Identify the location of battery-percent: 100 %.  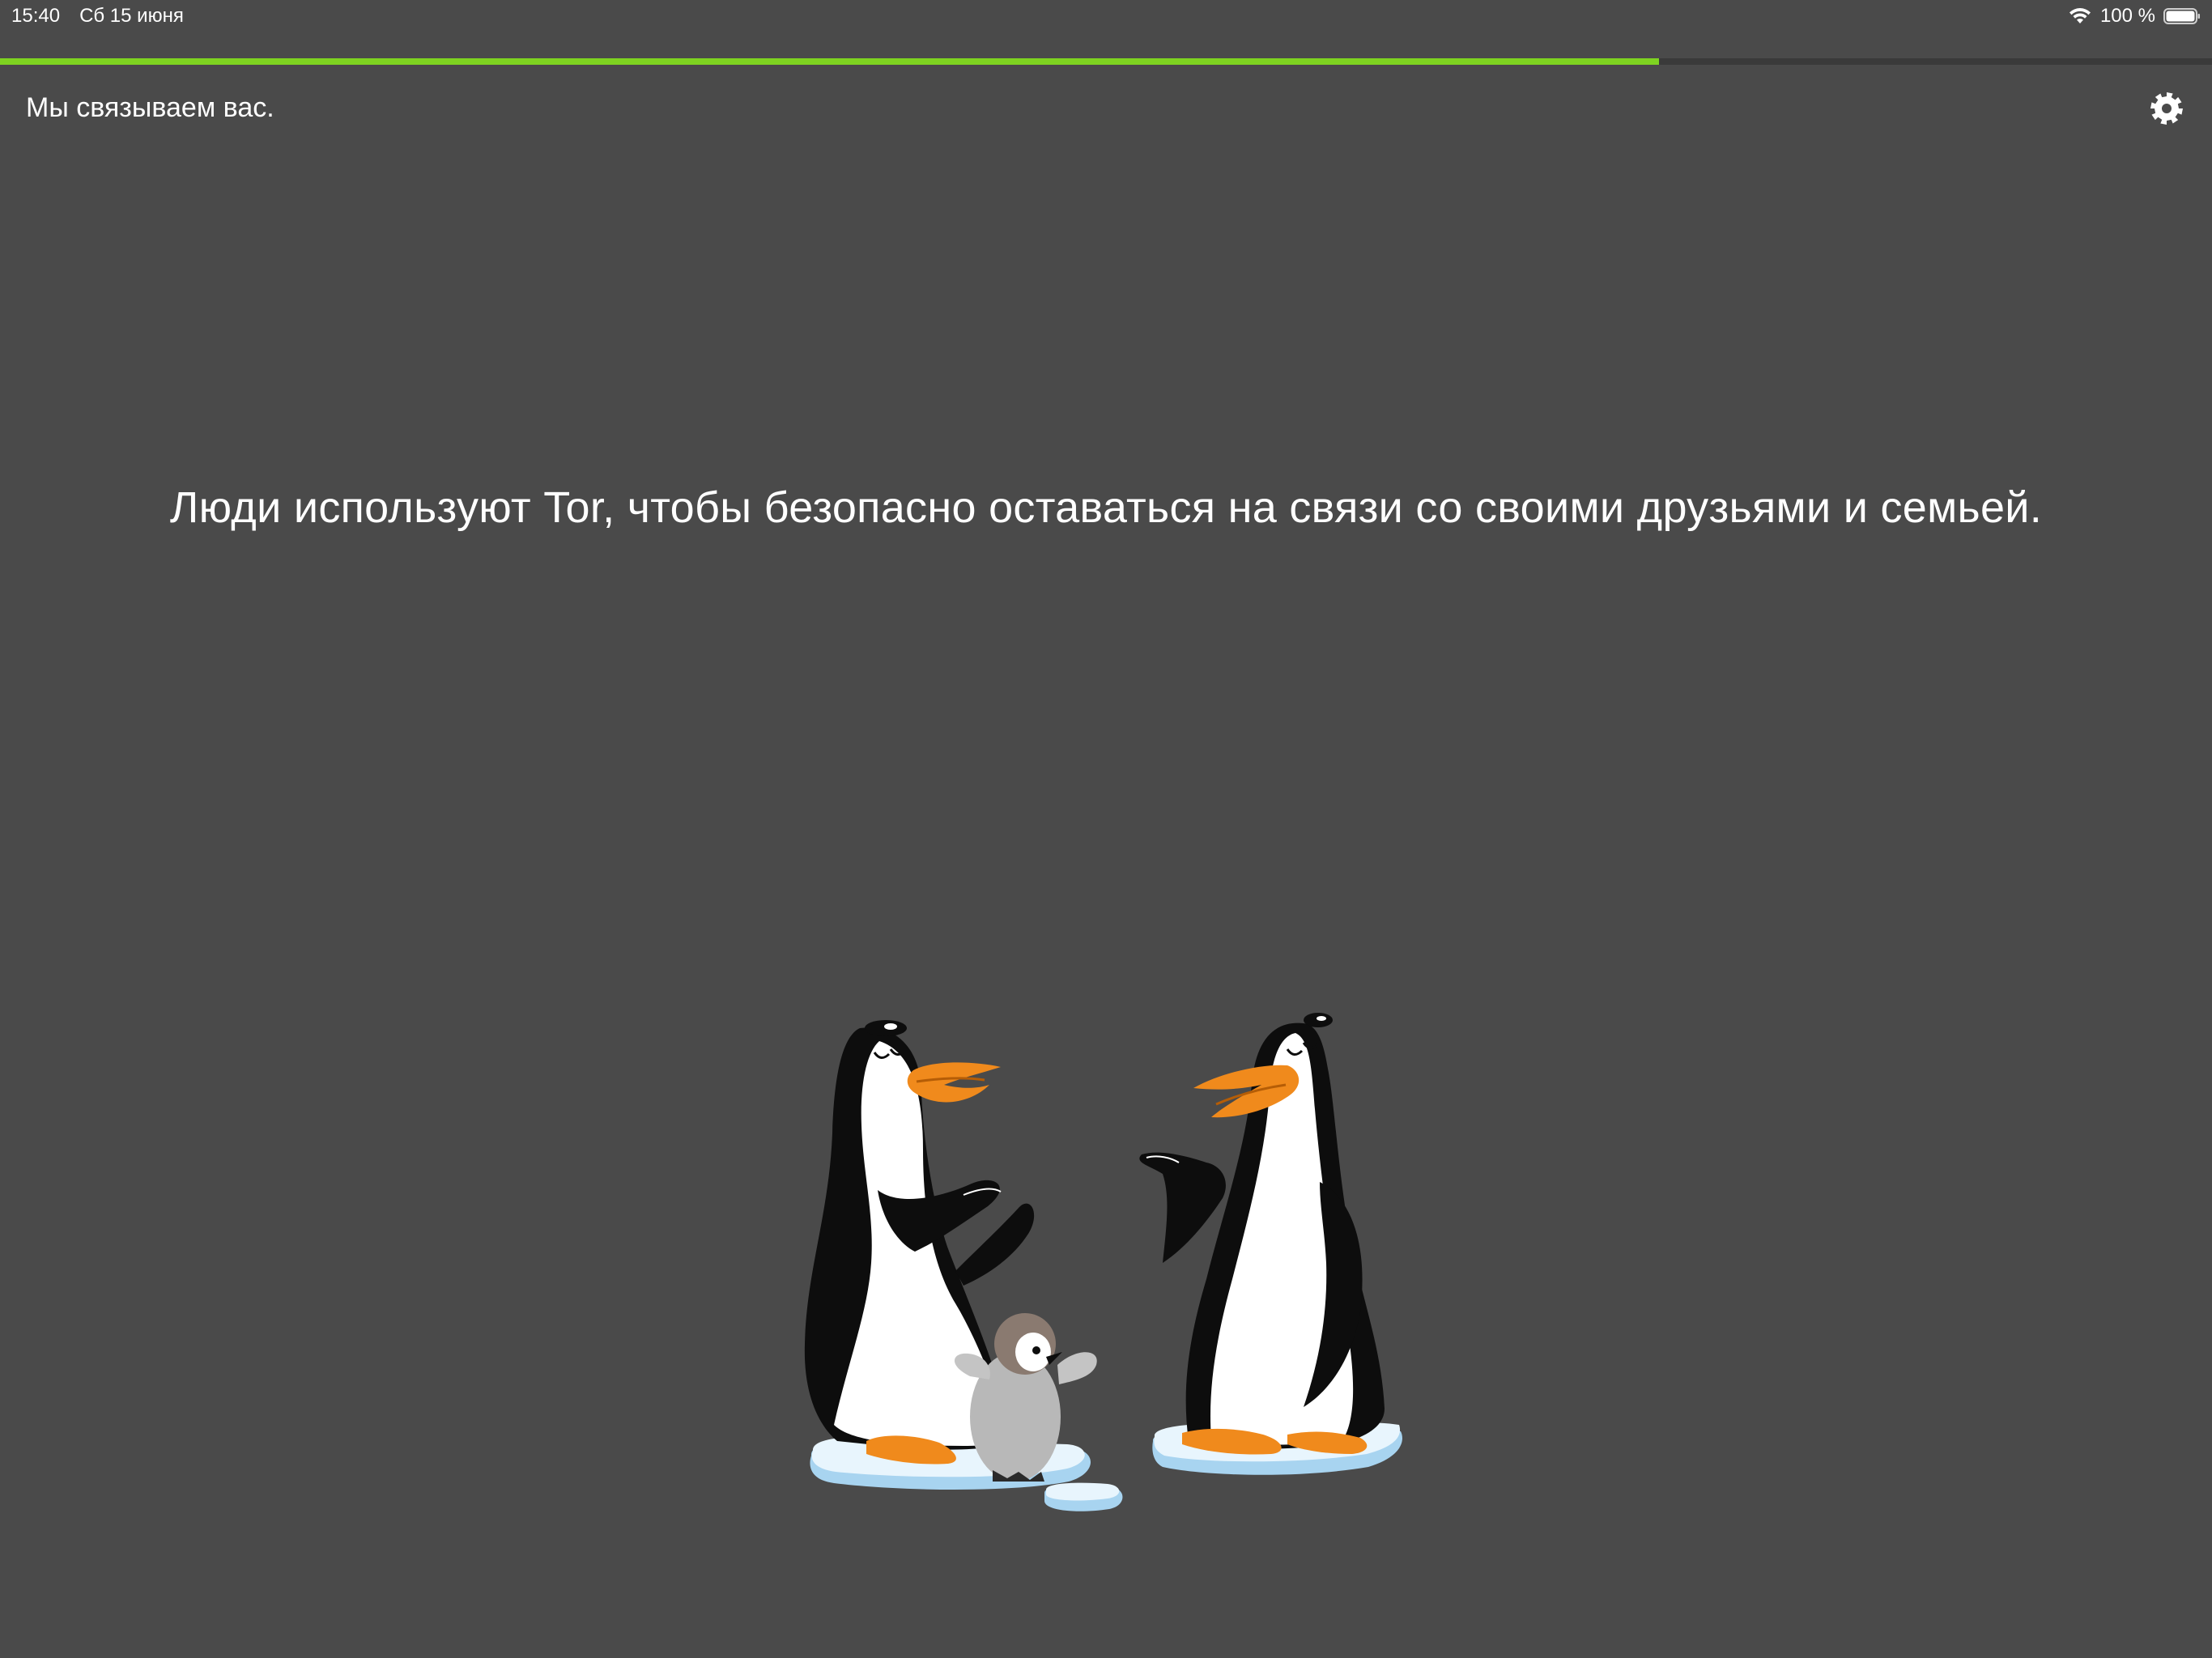
(2127, 16).